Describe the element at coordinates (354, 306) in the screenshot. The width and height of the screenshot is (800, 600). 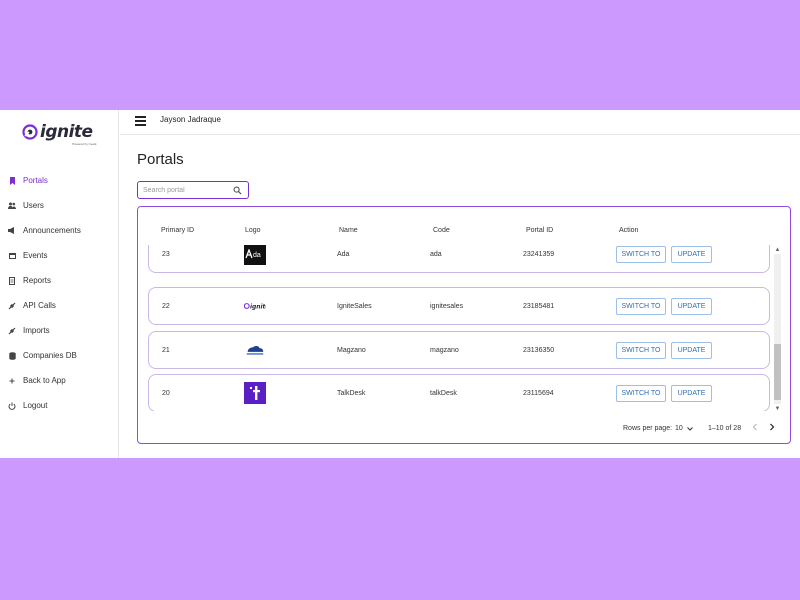
I see `cell-name: IgniteSales` at that location.